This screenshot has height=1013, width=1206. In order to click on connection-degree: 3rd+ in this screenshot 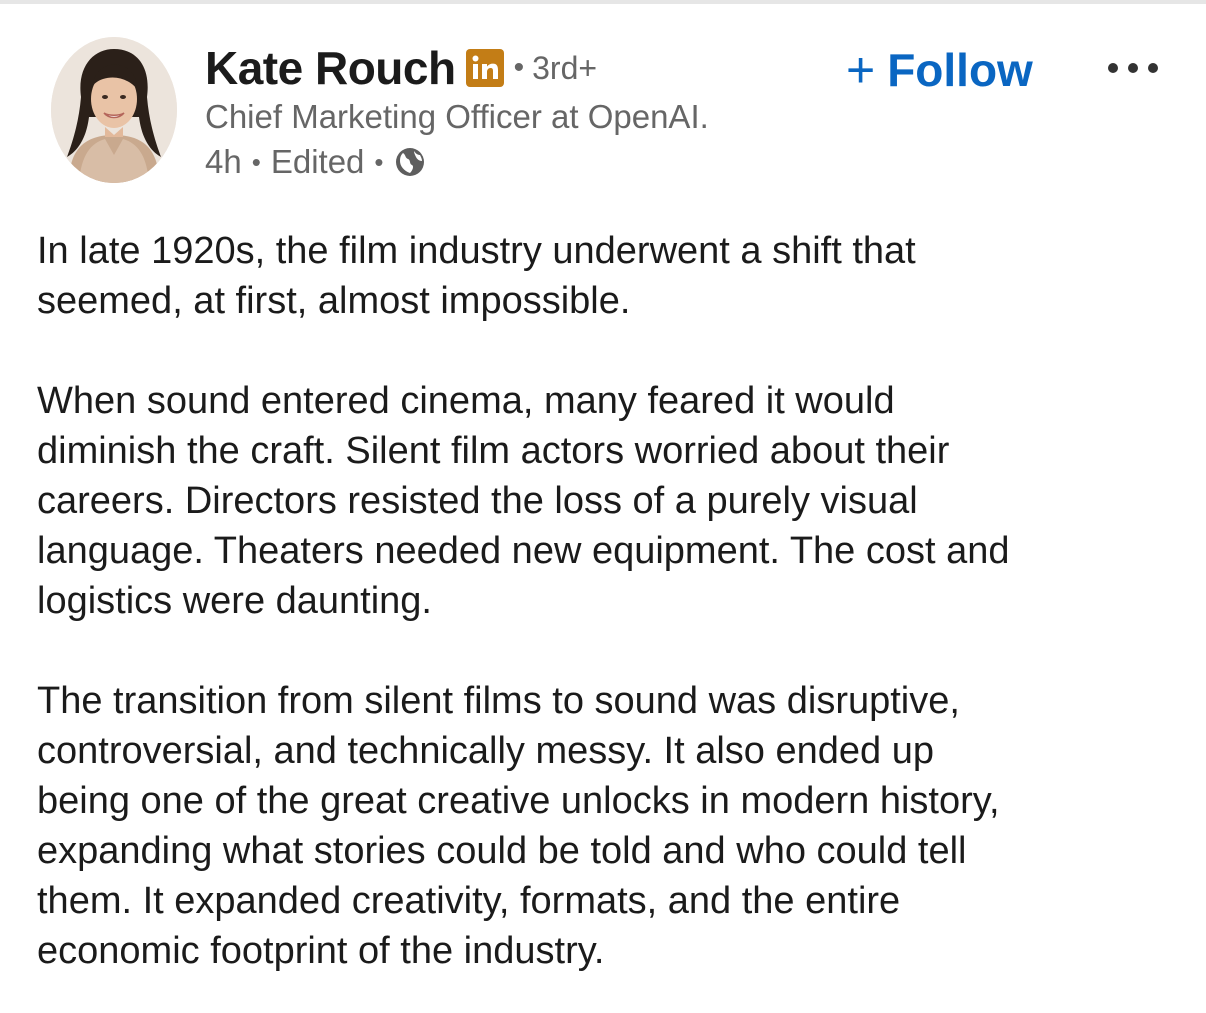, I will do `click(565, 67)`.